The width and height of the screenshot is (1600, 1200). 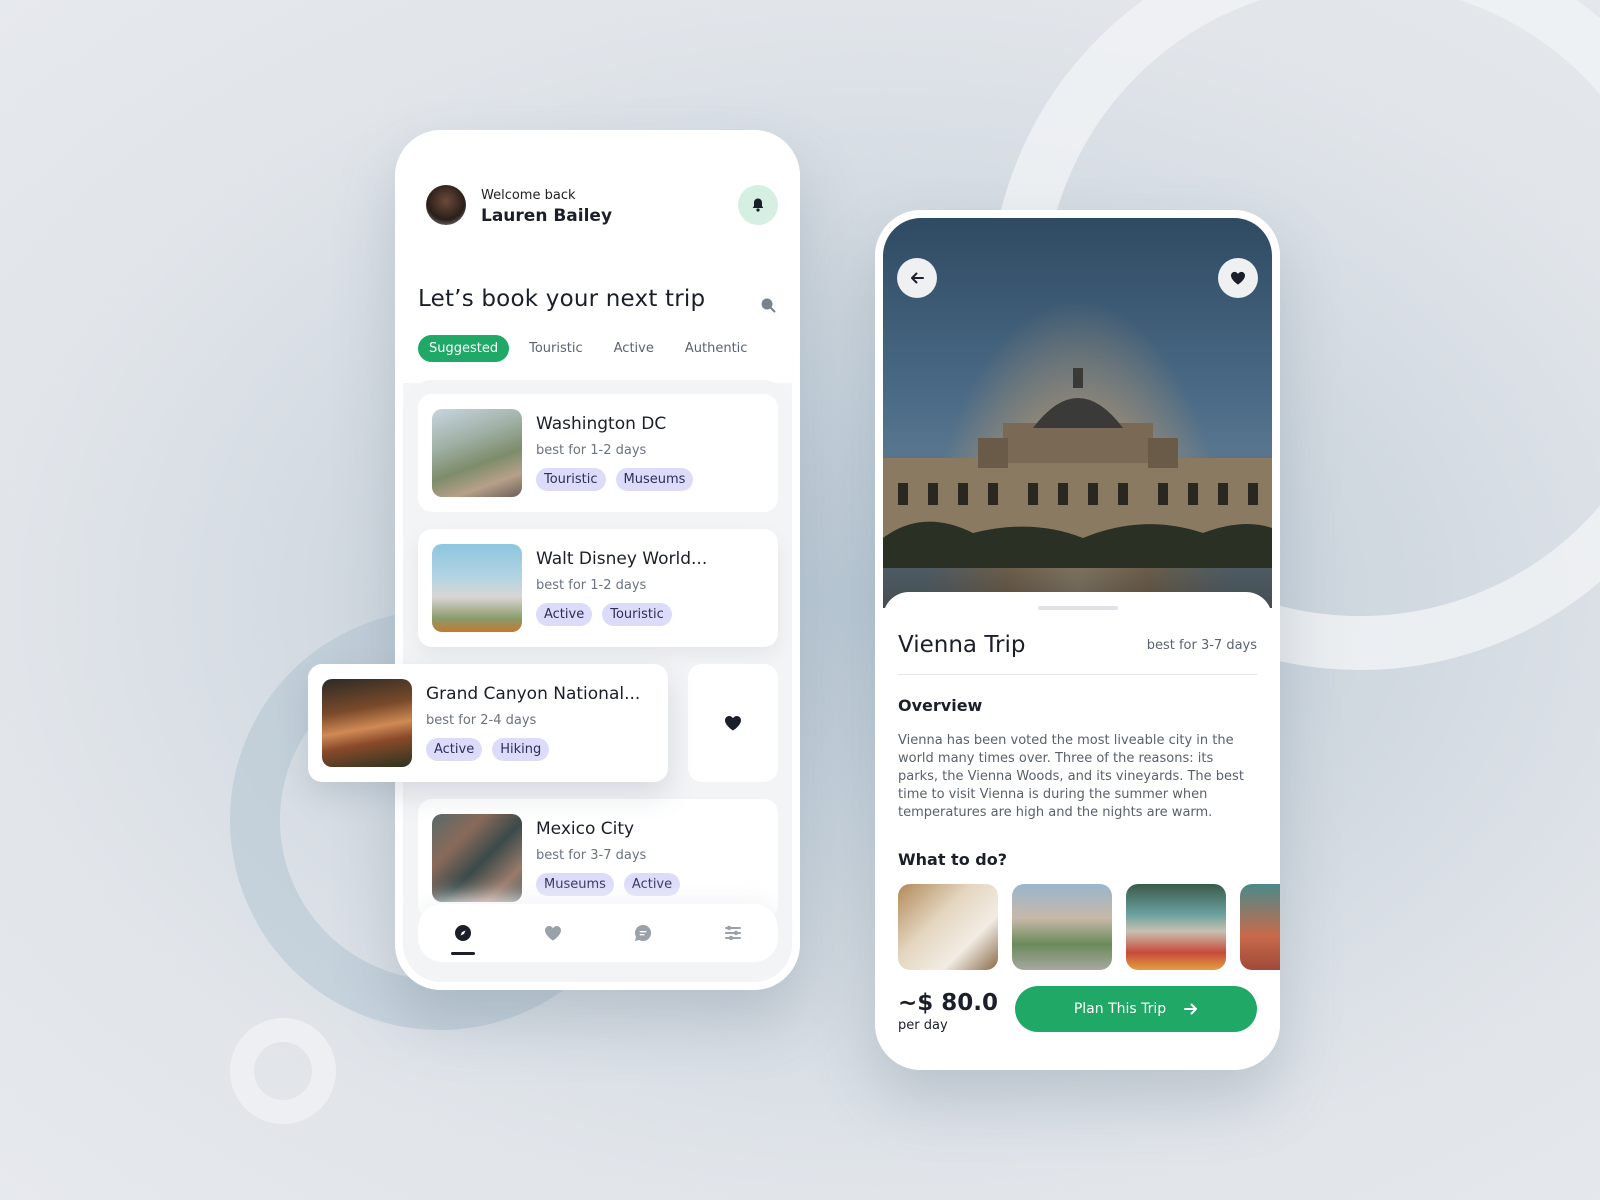 What do you see at coordinates (1120, 1009) in the screenshot?
I see `plan-trip-label: Plan This Trip` at bounding box center [1120, 1009].